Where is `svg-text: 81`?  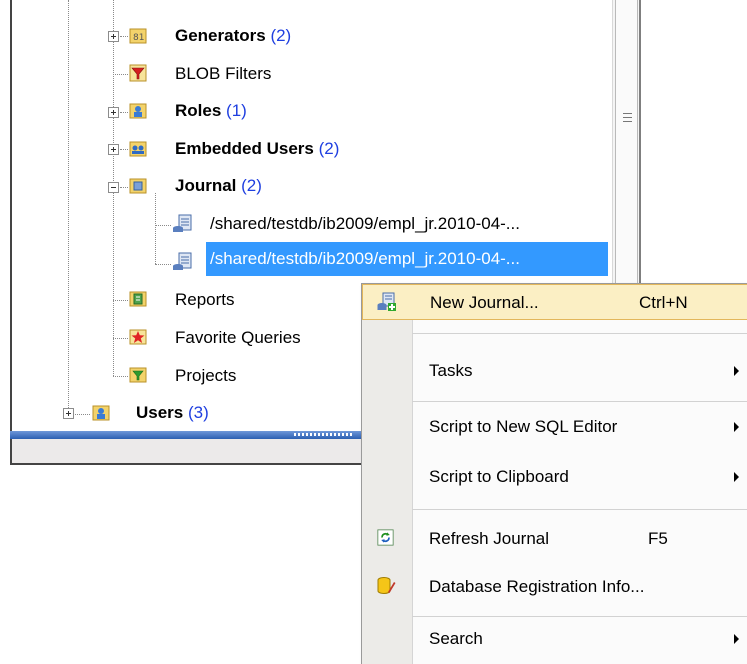 svg-text: 81 is located at coordinates (138, 38).